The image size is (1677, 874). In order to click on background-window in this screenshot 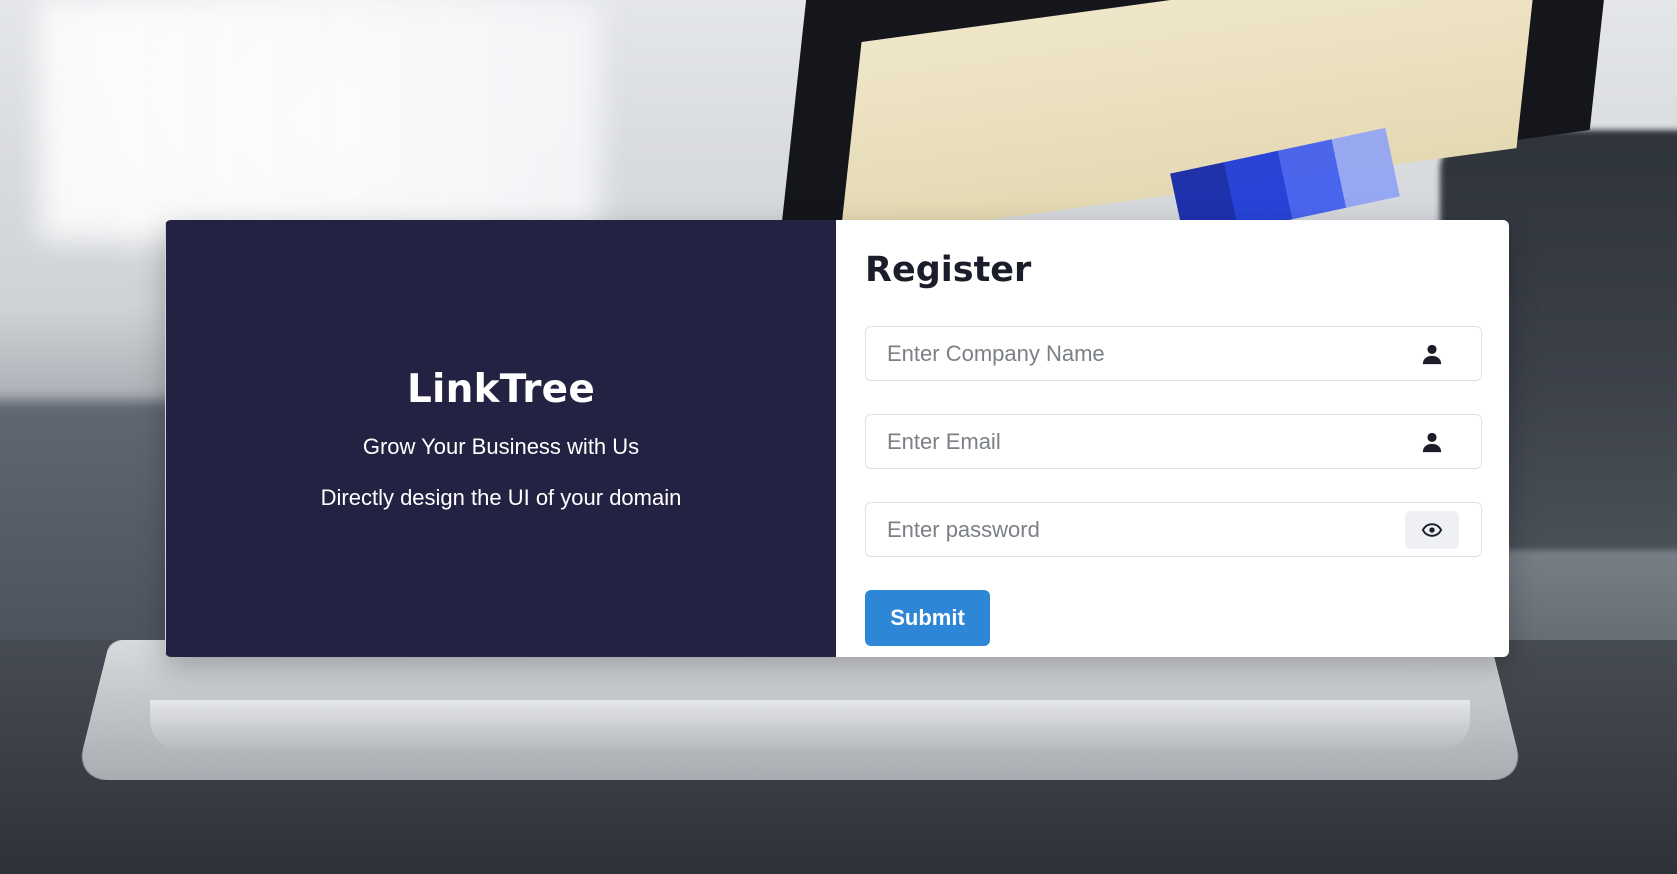, I will do `click(320, 120)`.